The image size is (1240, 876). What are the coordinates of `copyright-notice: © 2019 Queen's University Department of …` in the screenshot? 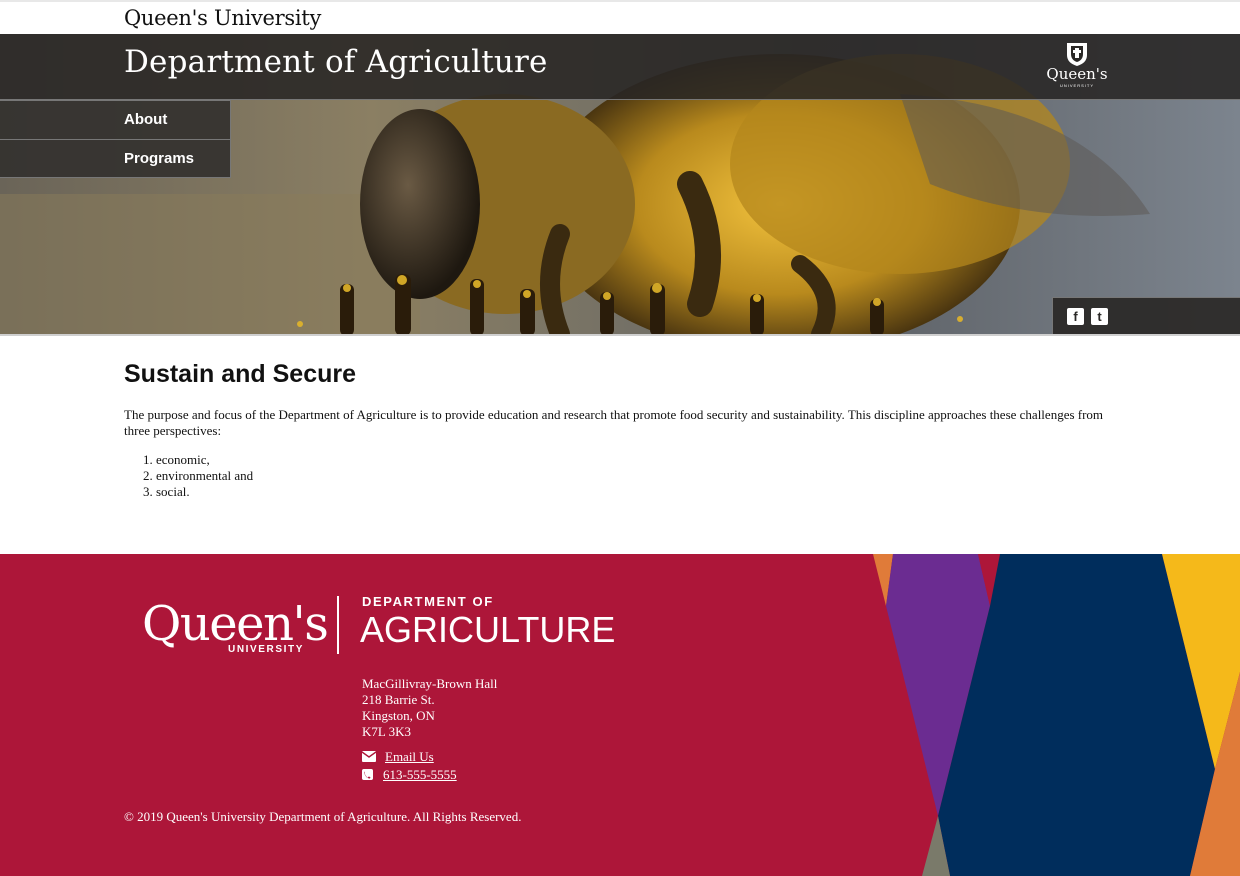 It's located at (323, 816).